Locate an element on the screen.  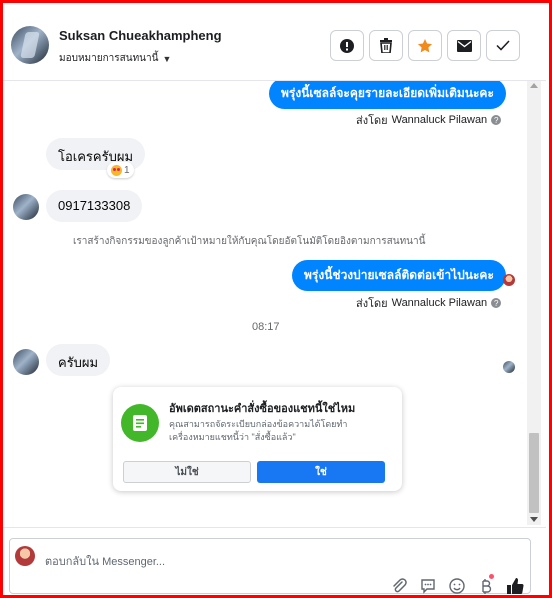
incoming-message: 0917133308 is located at coordinates (94, 206).